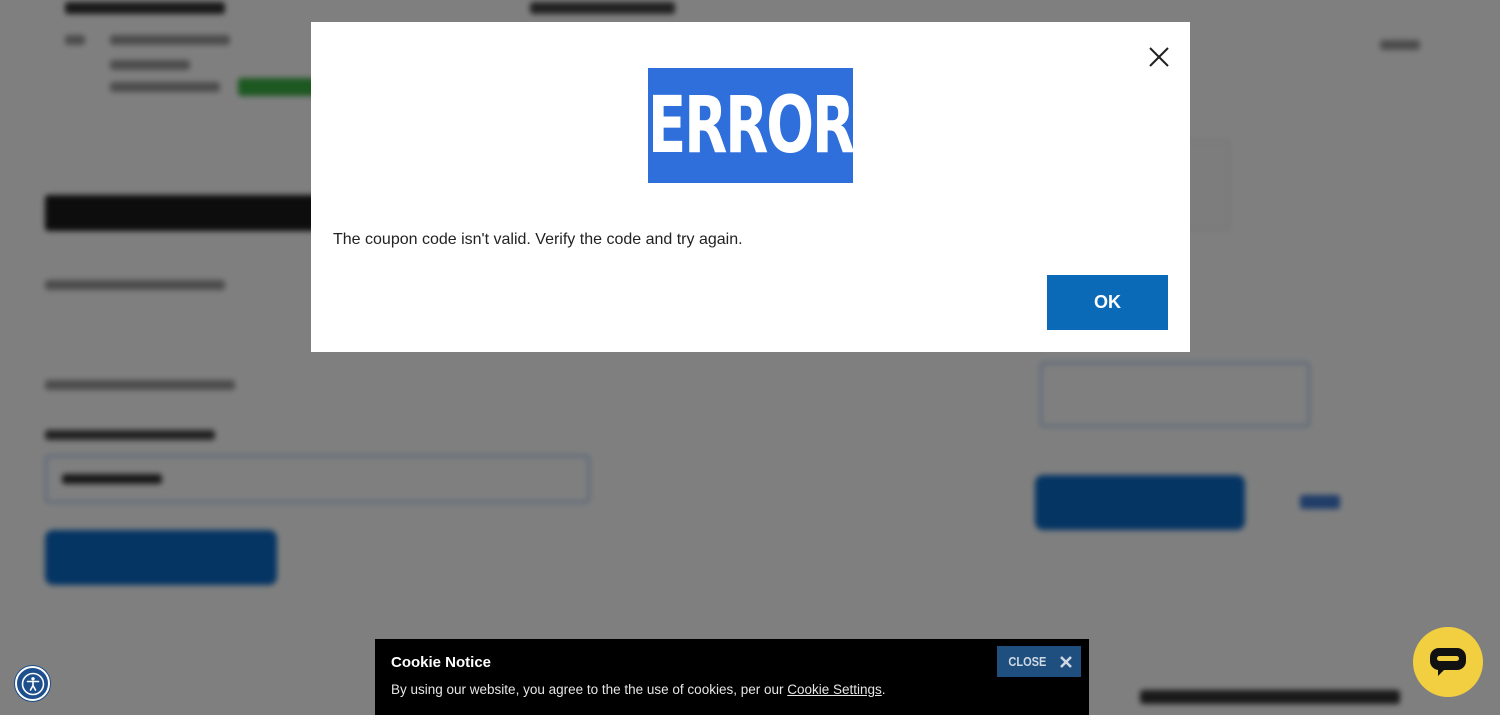  What do you see at coordinates (834, 689) in the screenshot?
I see `cookie-settings-link: Cookie Settings` at bounding box center [834, 689].